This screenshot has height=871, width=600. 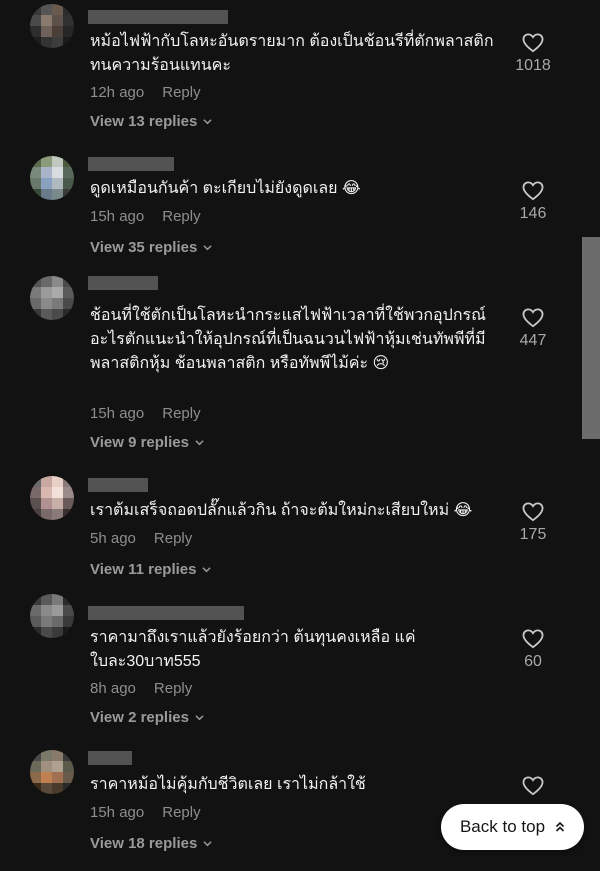 I want to click on like-button: 60, so click(x=533, y=650).